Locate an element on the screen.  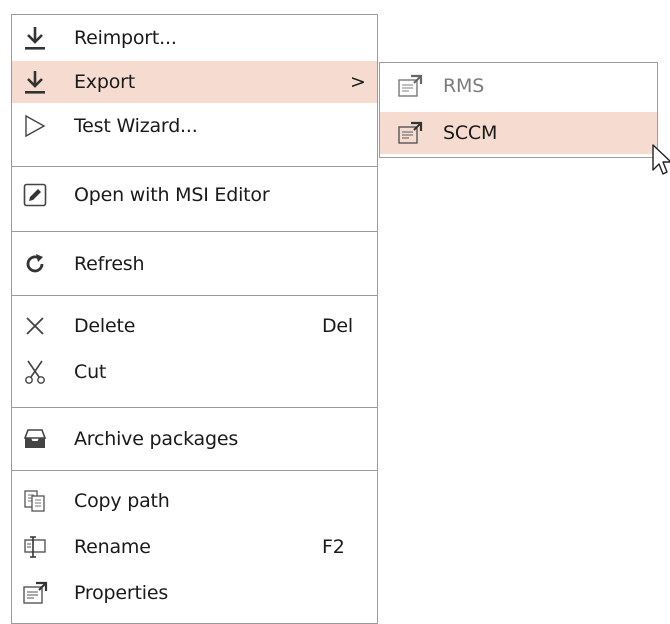
menu-item-archive-packages: Archive packages is located at coordinates (194, 439).